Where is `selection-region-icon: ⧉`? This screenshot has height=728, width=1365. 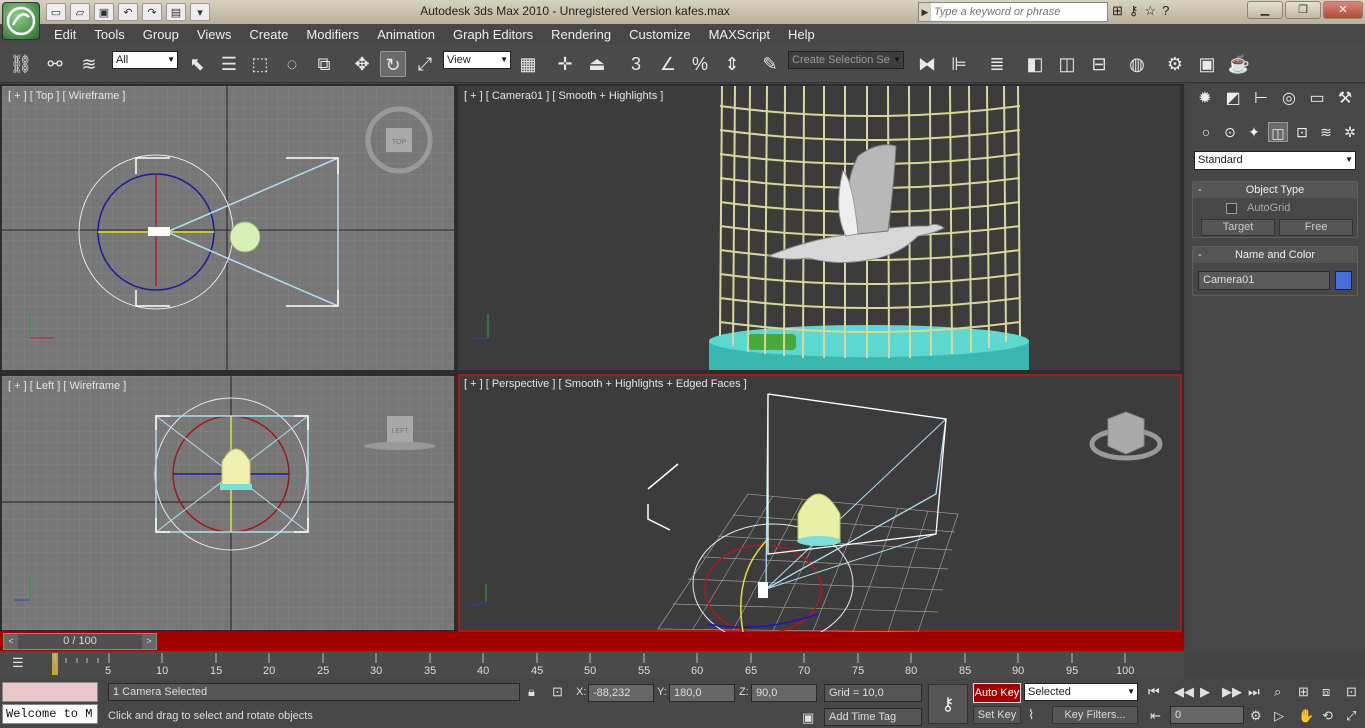 selection-region-icon: ⧉ is located at coordinates (324, 64).